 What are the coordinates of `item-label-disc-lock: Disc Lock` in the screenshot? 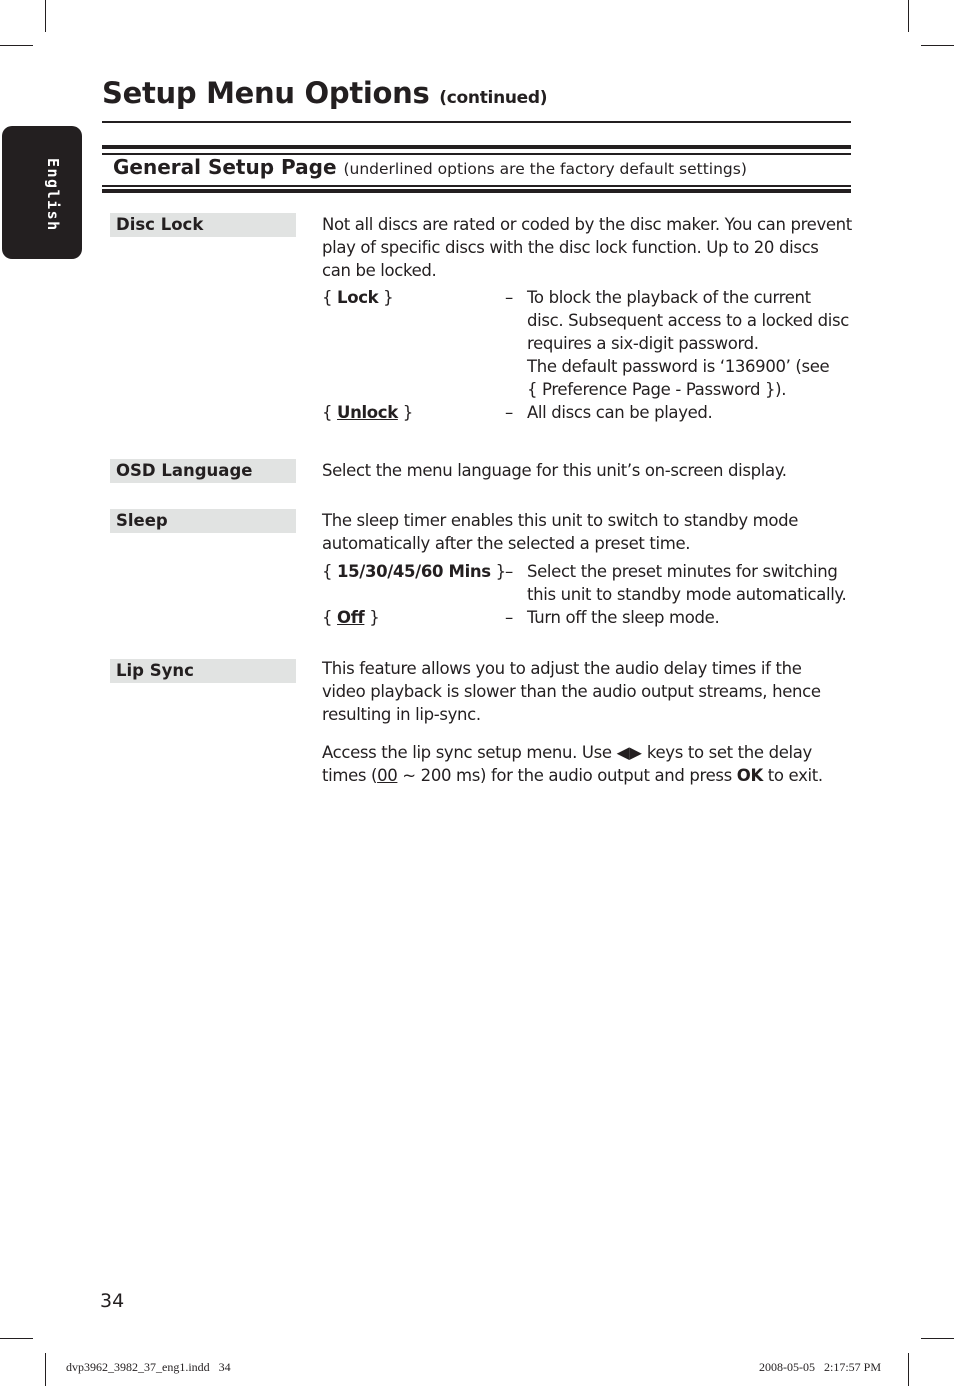 It's located at (203, 225).